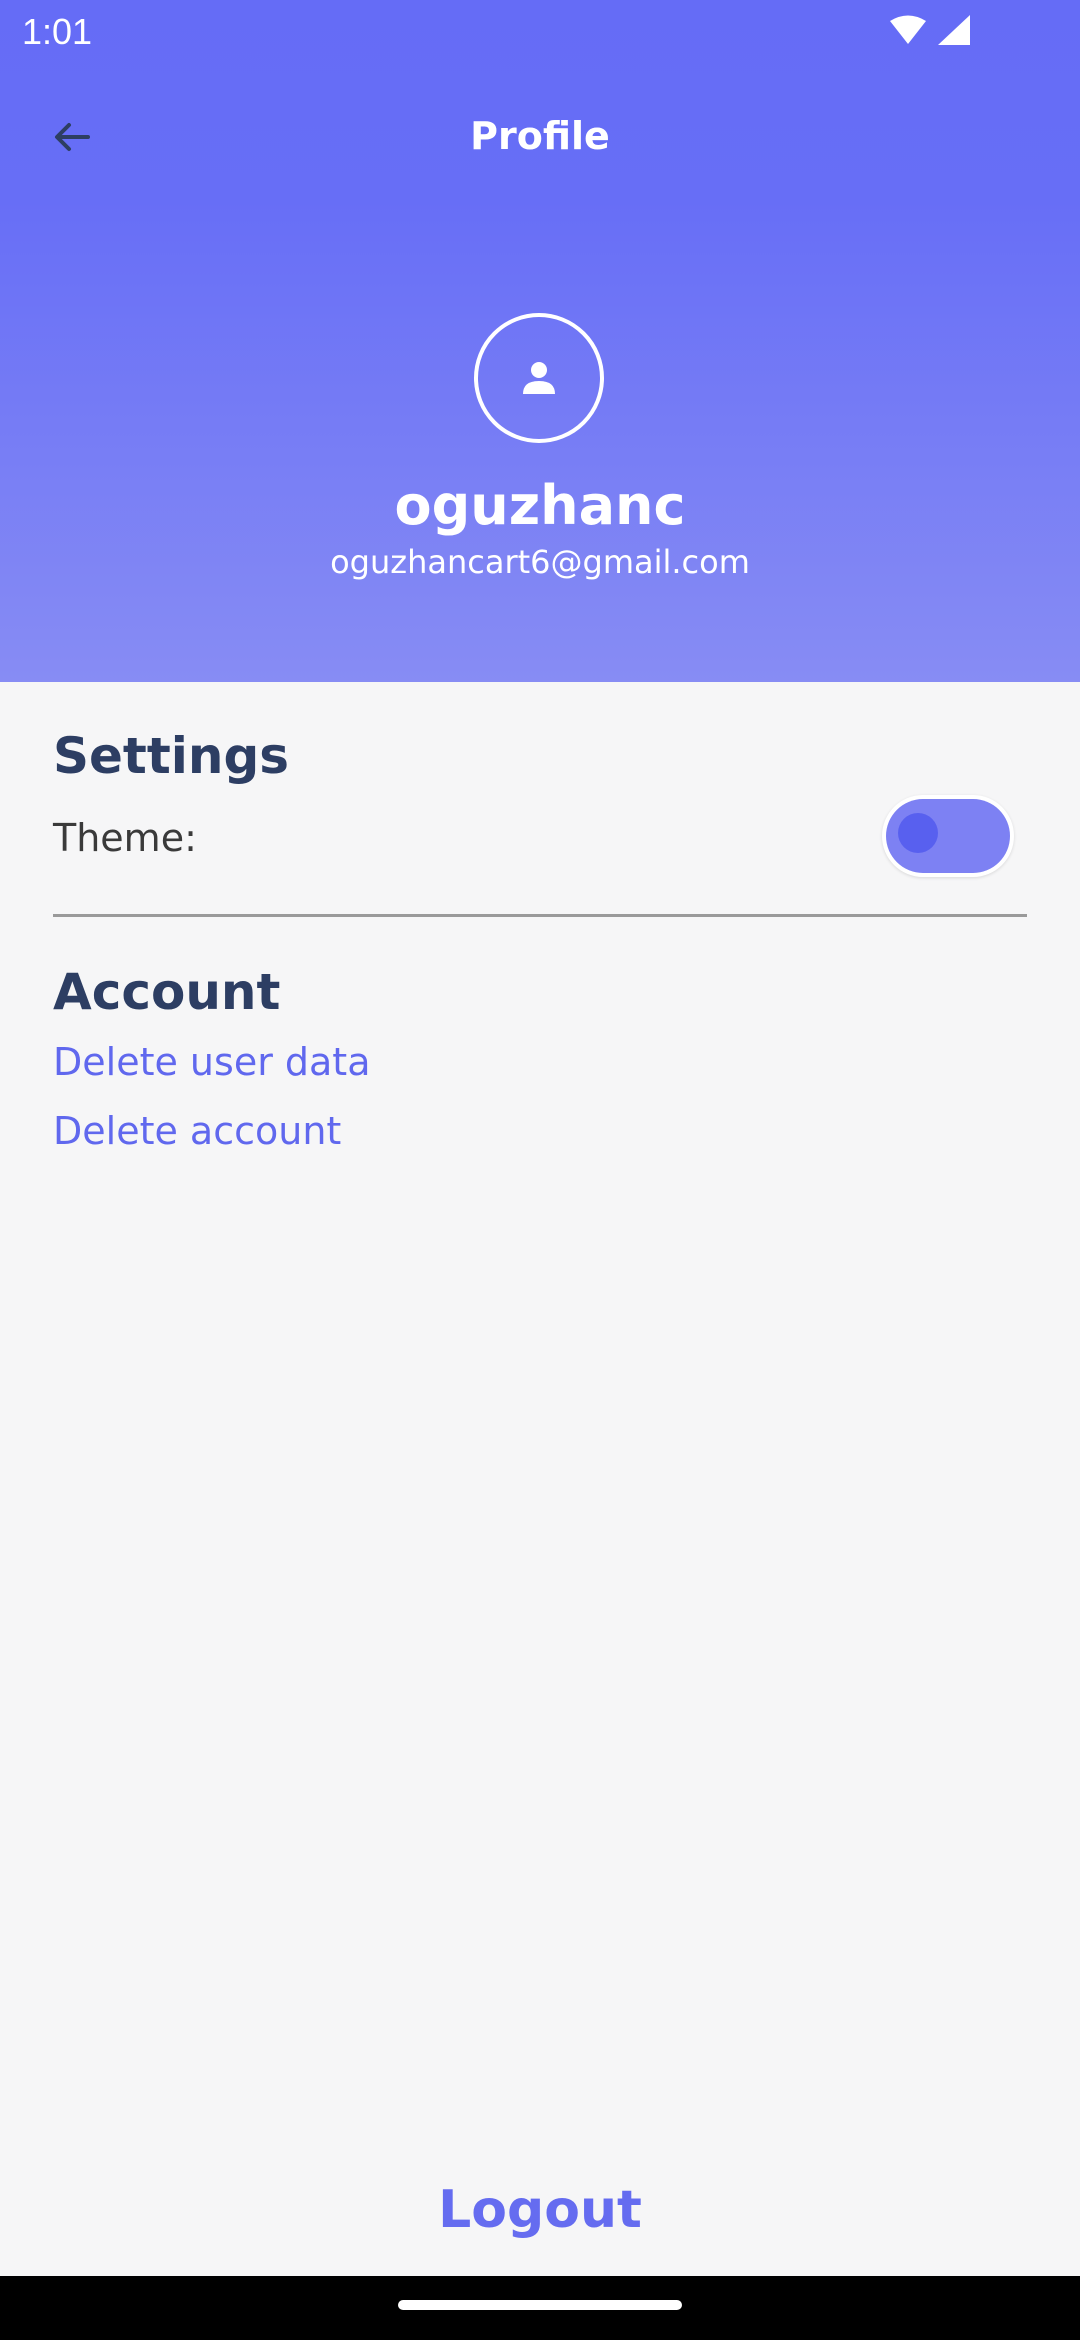  I want to click on profile-username: oguzhanc, so click(540, 505).